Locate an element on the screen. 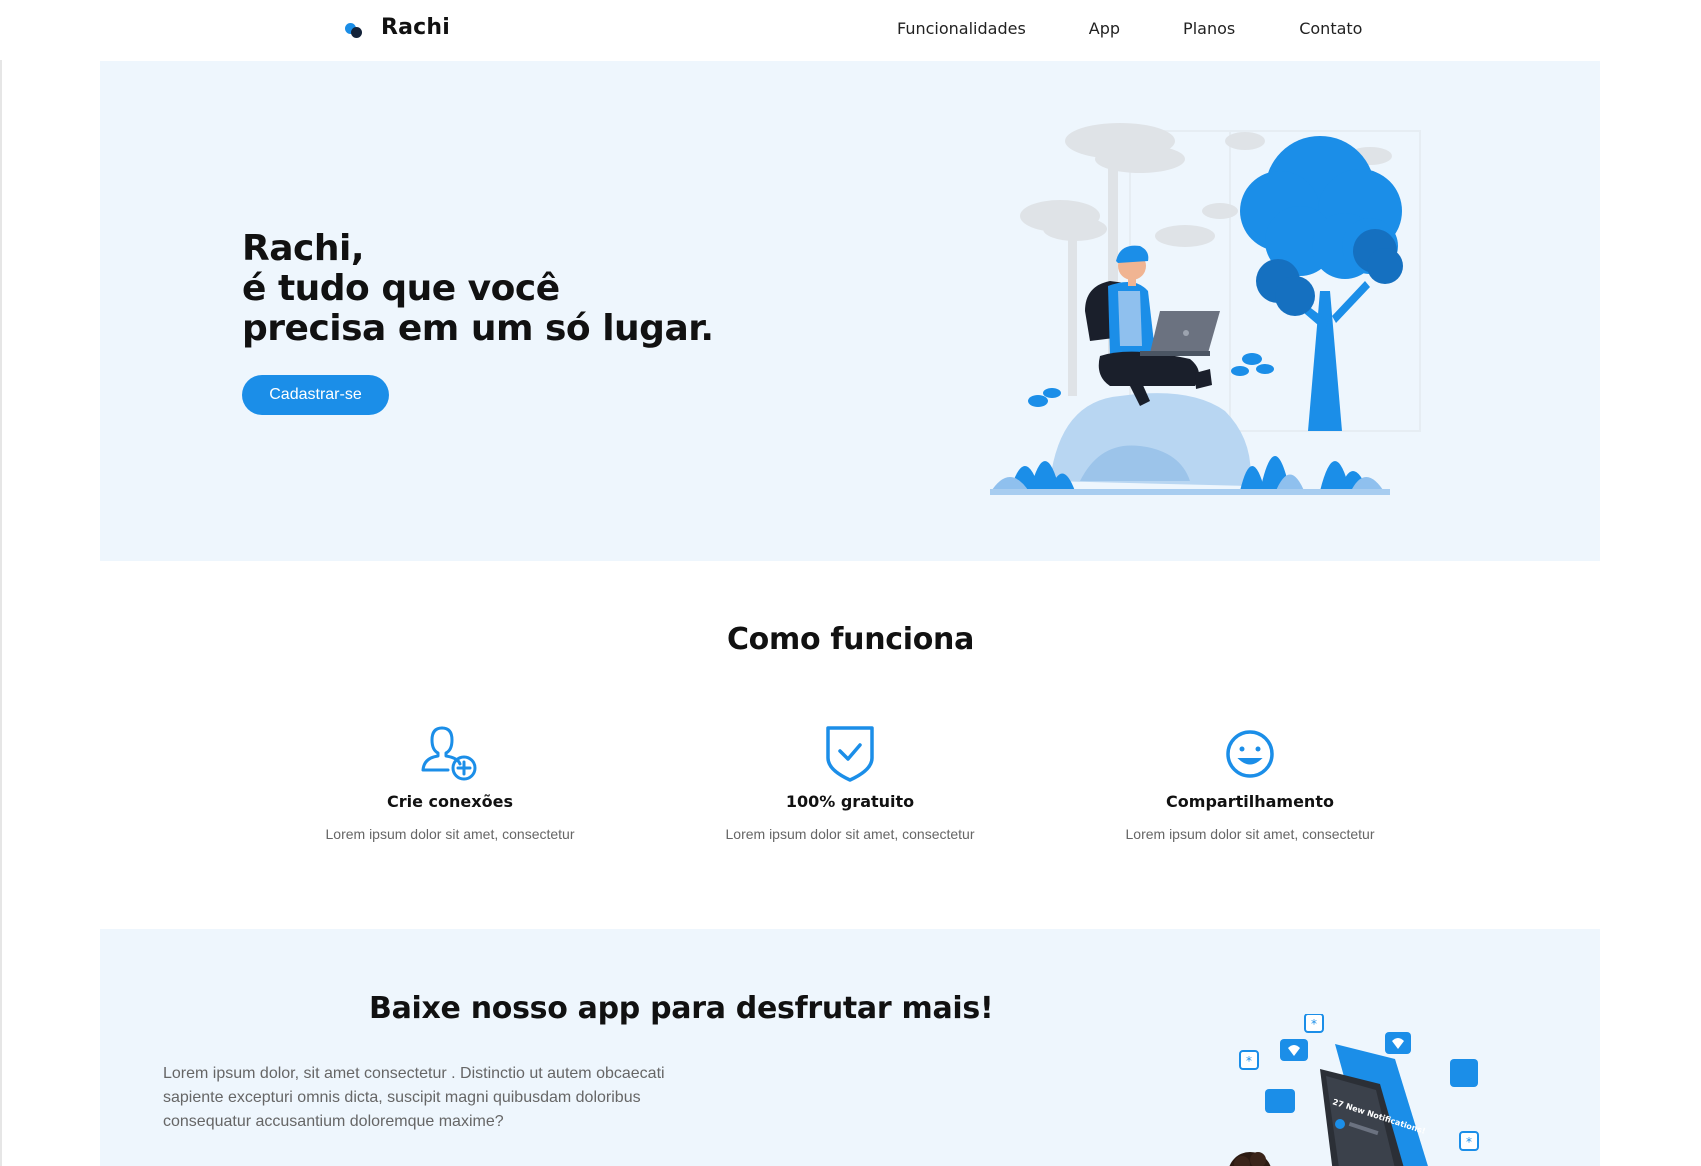  hero-title-line-3: precisa em um só lugar. is located at coordinates (478, 328).